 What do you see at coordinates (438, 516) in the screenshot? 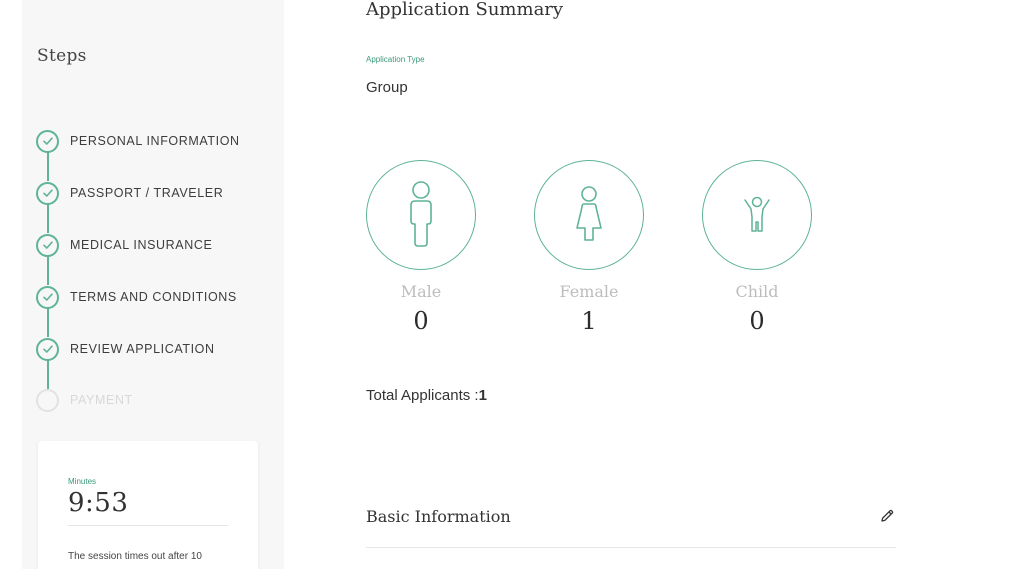
I see `basic-information-heading: Basic Information` at bounding box center [438, 516].